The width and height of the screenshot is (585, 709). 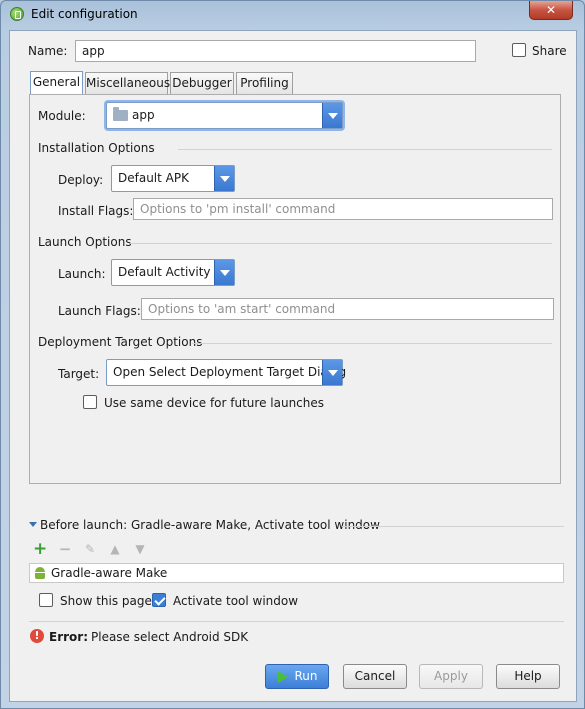 I want to click on activate-tool-window-label: Activate tool window, so click(x=236, y=601).